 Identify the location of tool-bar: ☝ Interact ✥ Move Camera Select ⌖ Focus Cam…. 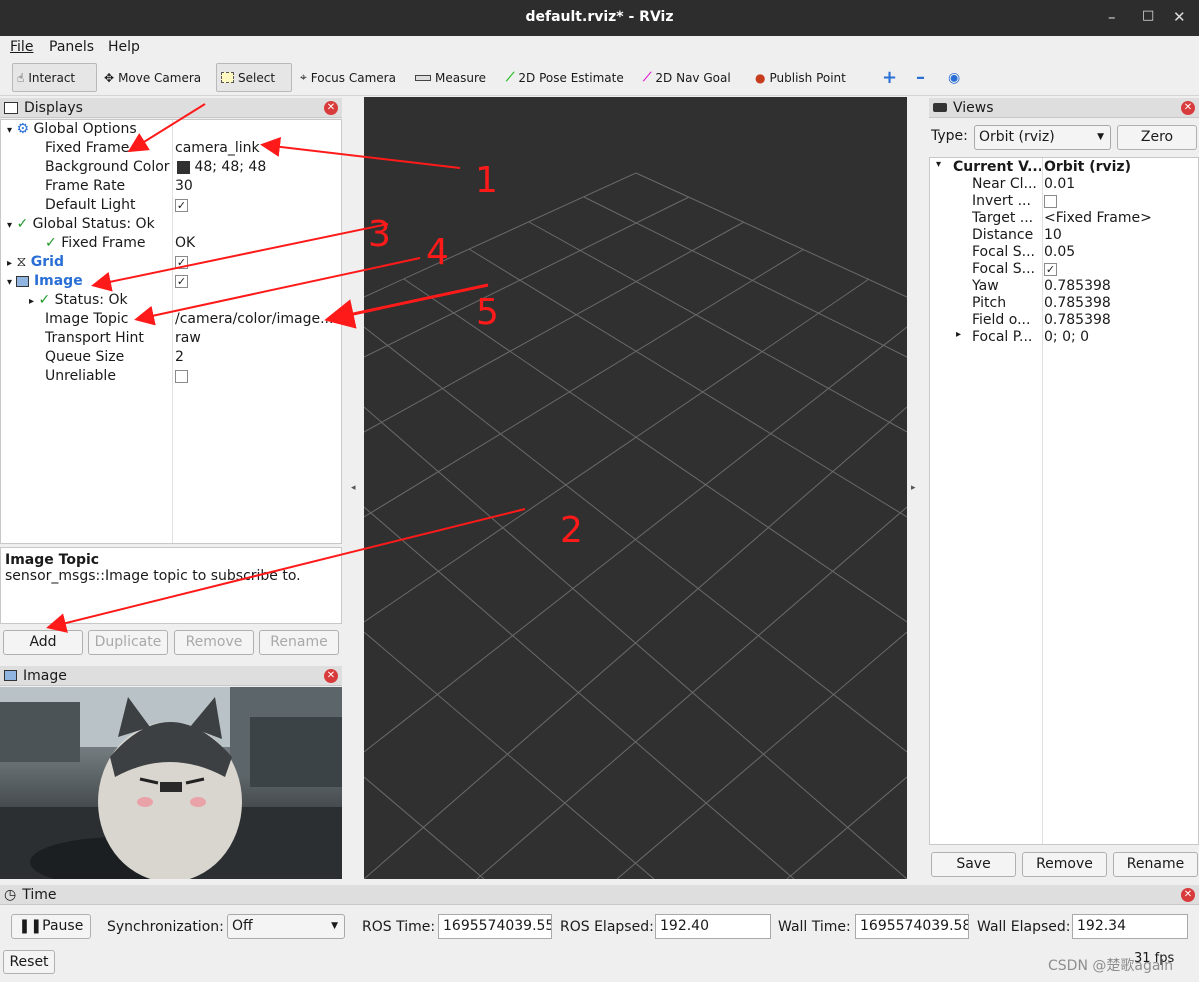
(599, 78).